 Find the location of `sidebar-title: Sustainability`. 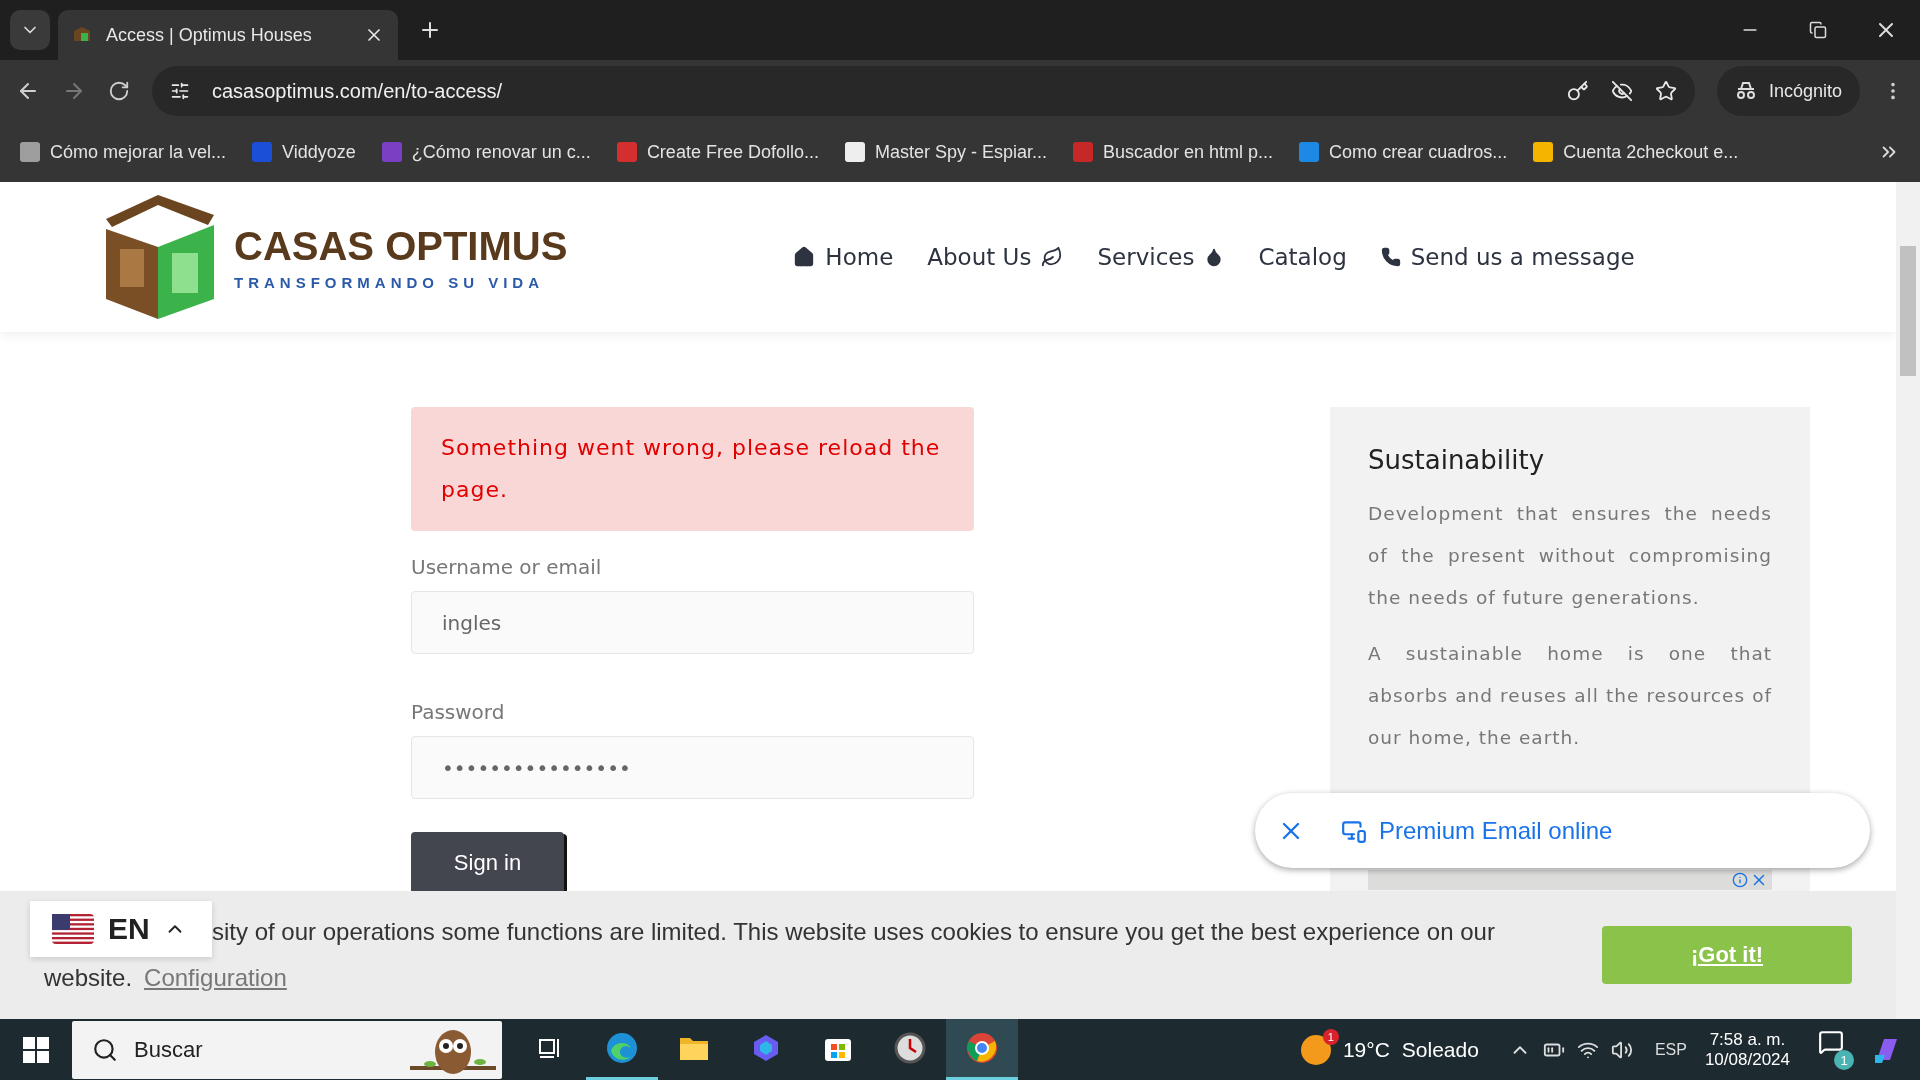

sidebar-title: Sustainability is located at coordinates (1457, 460).